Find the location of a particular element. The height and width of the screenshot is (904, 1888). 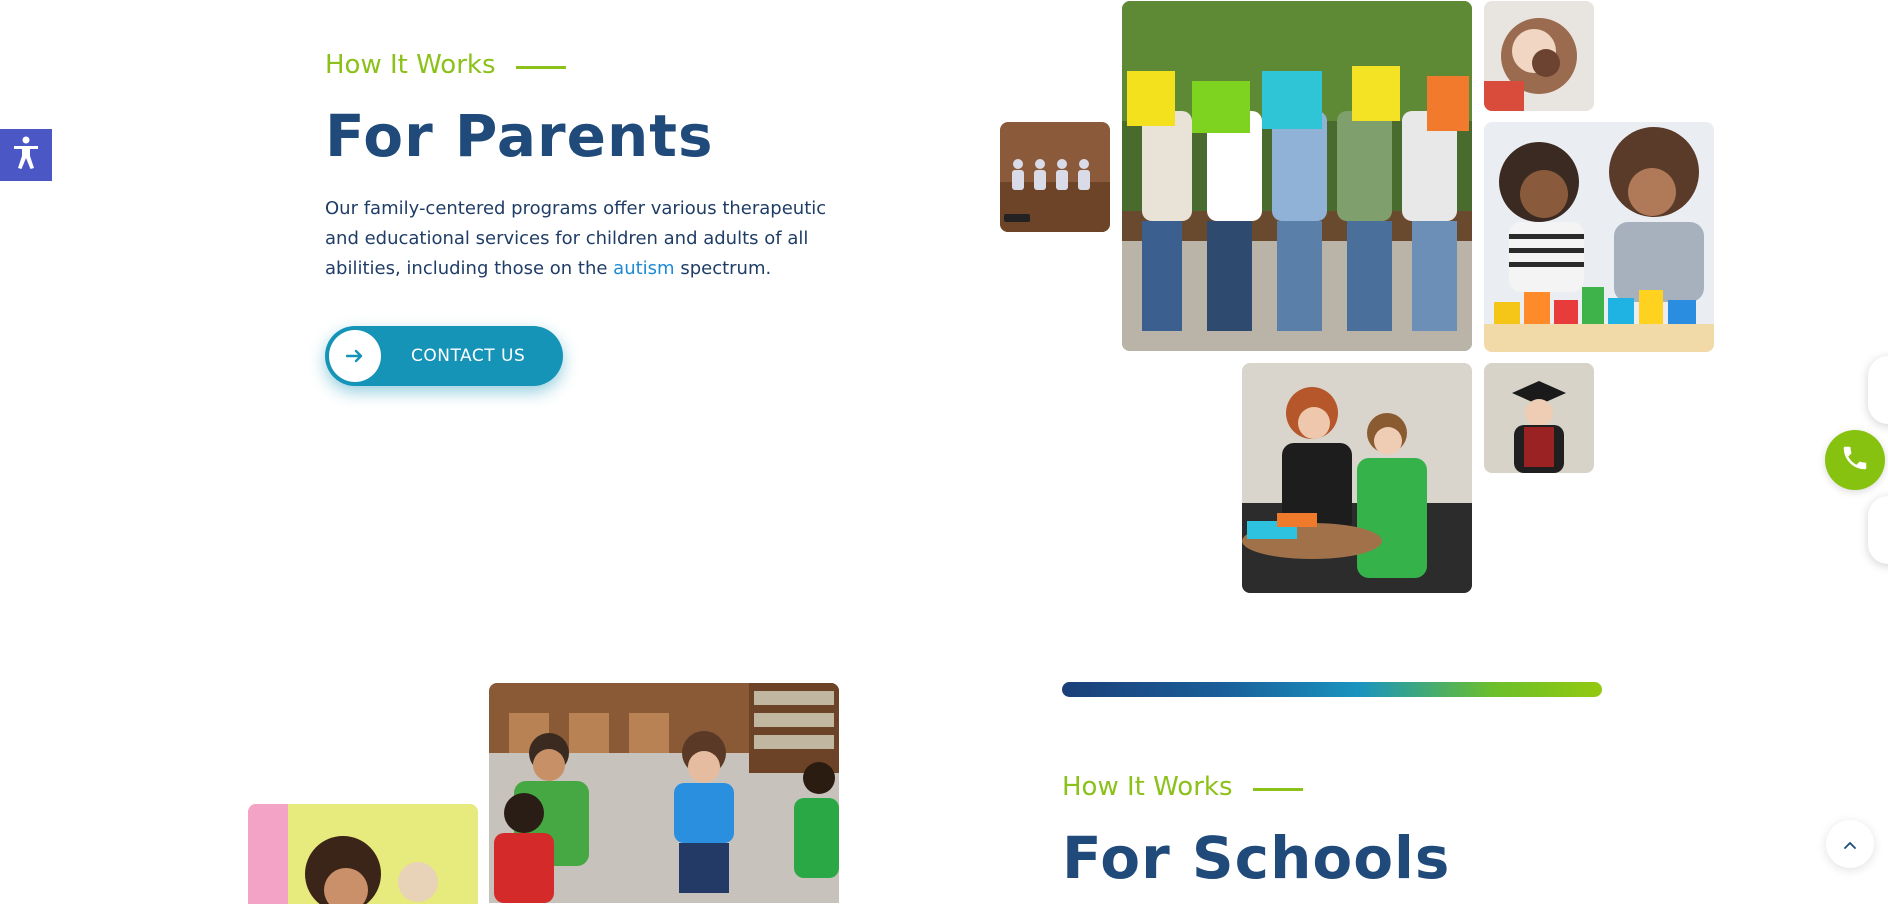

accessibility-toolbar-button is located at coordinates (26, 155).